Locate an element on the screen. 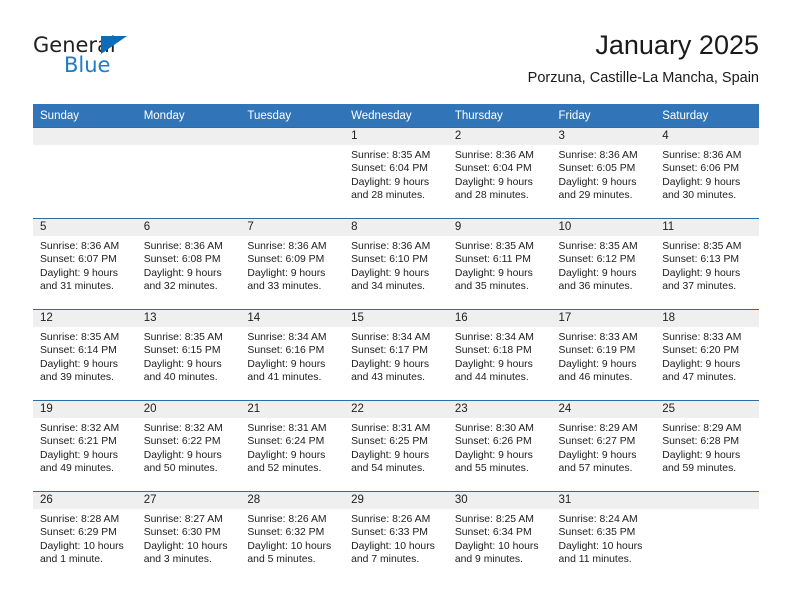  sunset-text: Sunset: 6:15 PM is located at coordinates (182, 351).